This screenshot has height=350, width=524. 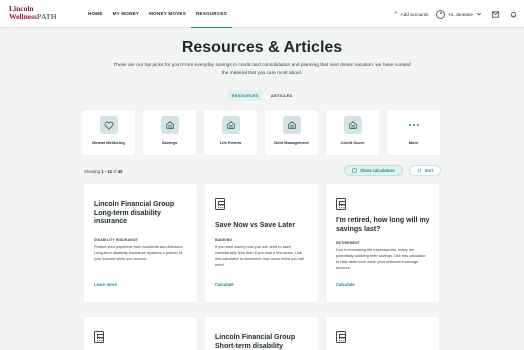 What do you see at coordinates (103, 171) in the screenshot?
I see `results-count: Showing 1 - 12 of 45` at bounding box center [103, 171].